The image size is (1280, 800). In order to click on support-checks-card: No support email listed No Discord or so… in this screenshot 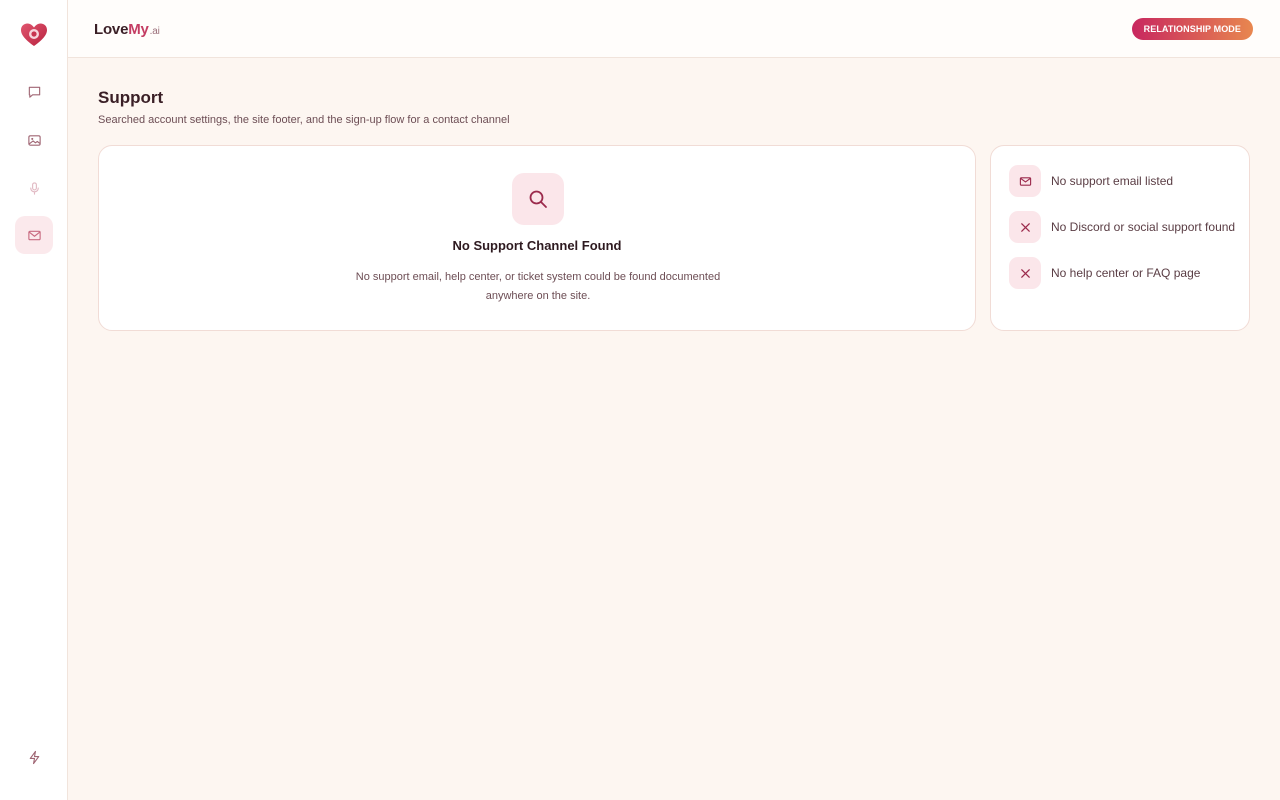, I will do `click(1120, 238)`.